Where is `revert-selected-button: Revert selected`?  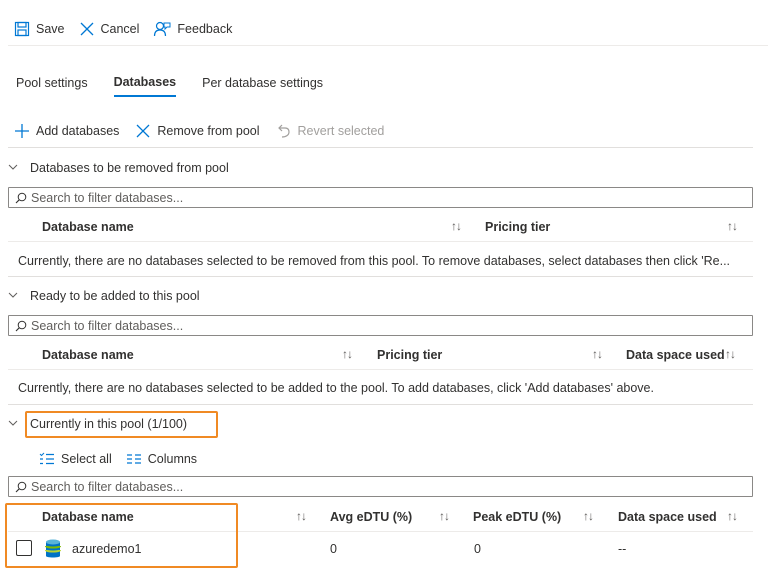
revert-selected-button: Revert selected is located at coordinates (330, 131).